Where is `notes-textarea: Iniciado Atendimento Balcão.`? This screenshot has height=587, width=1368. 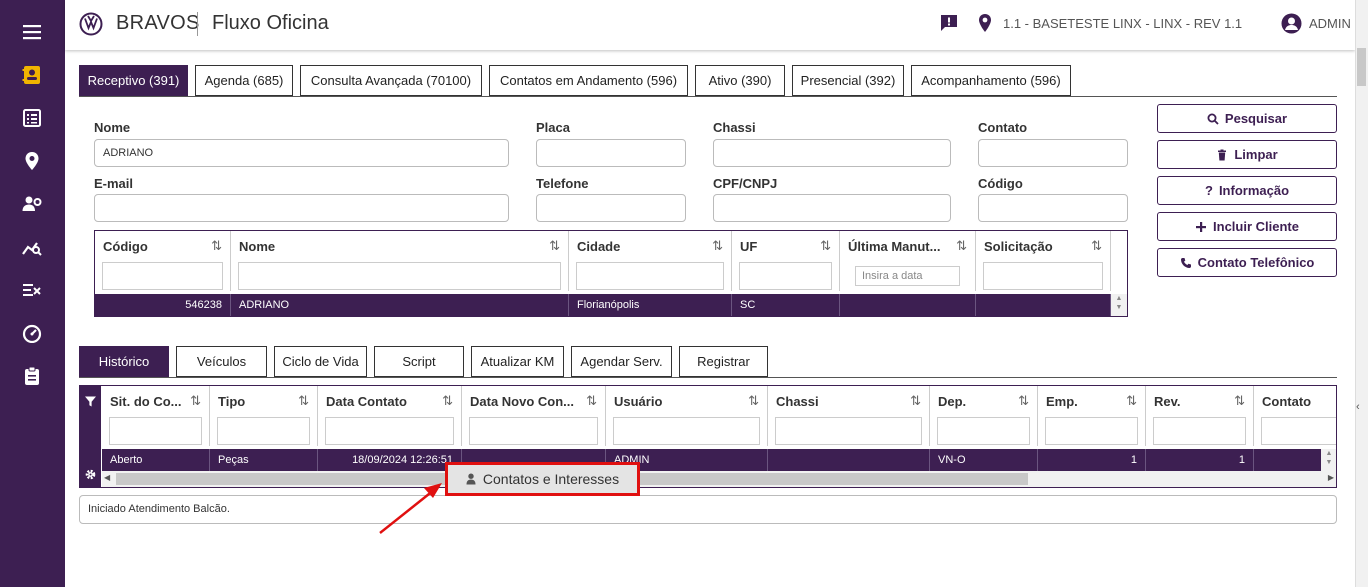
notes-textarea: Iniciado Atendimento Balcão. is located at coordinates (708, 509).